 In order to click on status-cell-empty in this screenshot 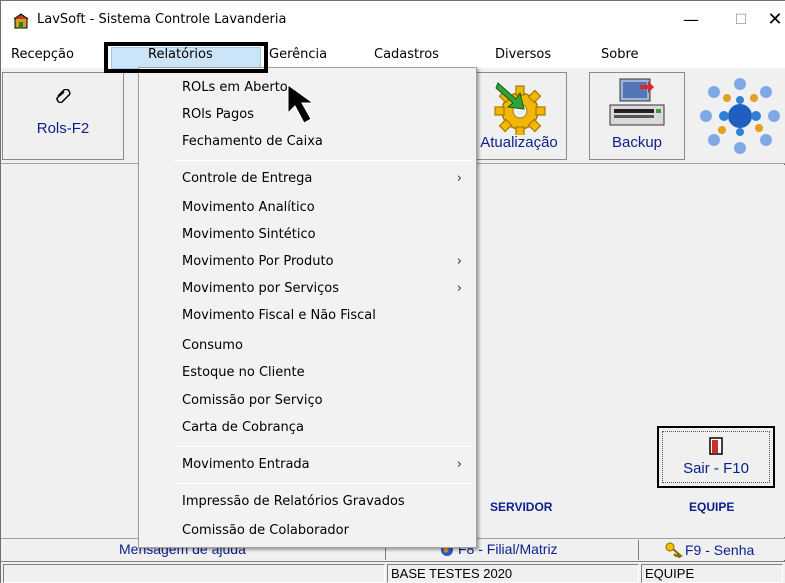, I will do `click(194, 573)`.